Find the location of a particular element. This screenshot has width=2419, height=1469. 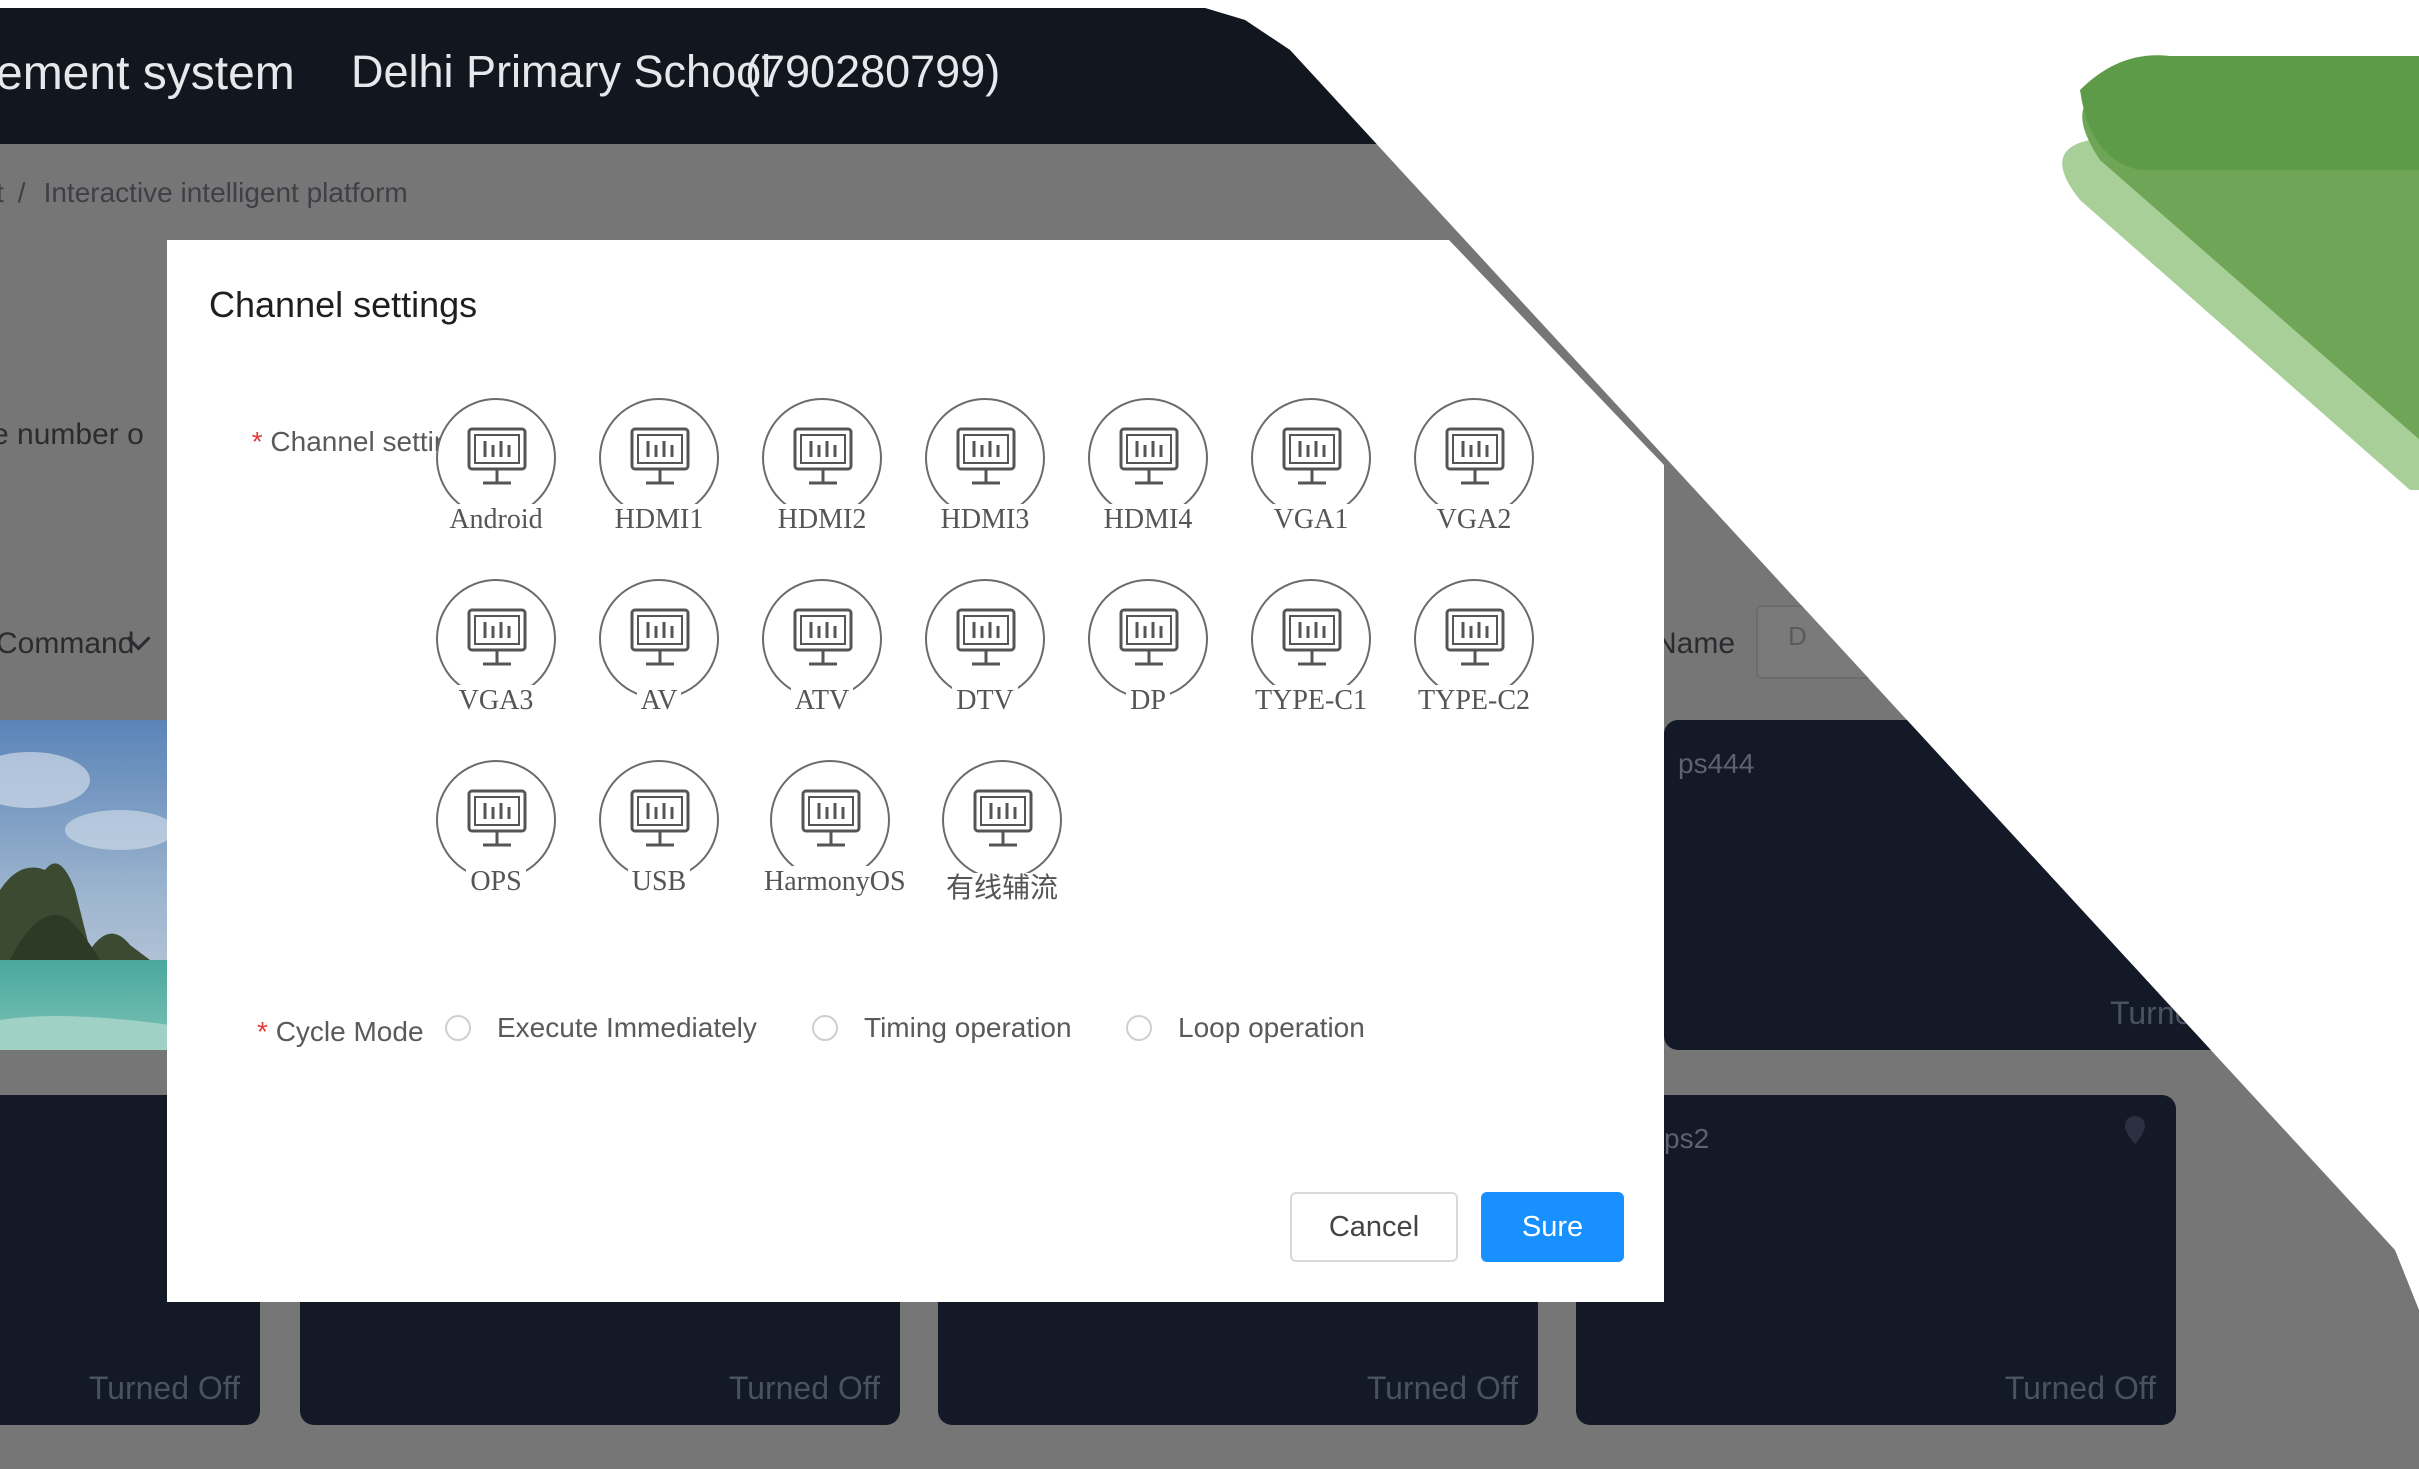

channel-label: DTV is located at coordinates (985, 701).